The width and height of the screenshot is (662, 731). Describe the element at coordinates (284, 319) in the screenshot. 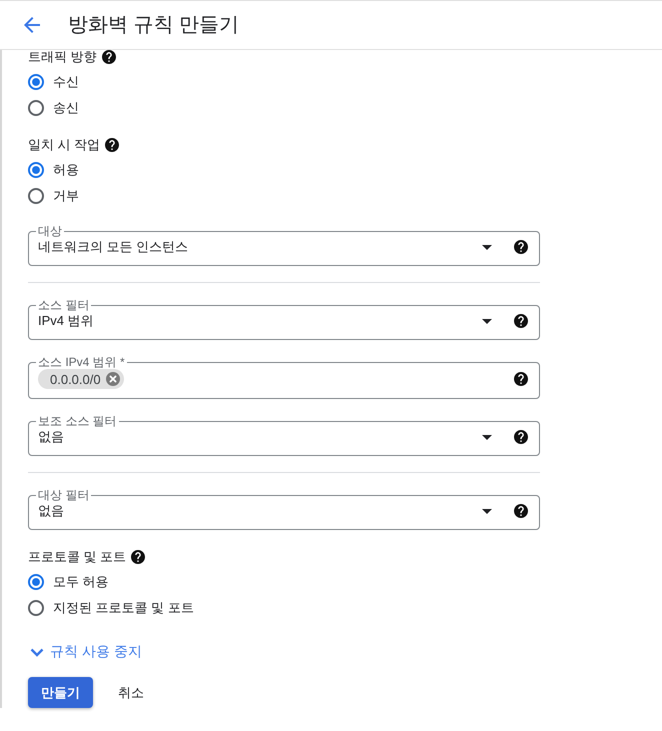

I see `select-field: 소스 필터 IPv4 범위` at that location.